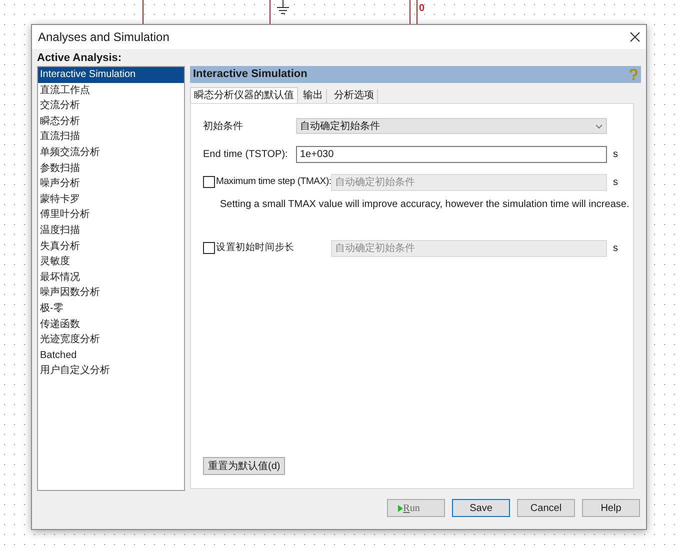 This screenshot has height=550, width=680. Describe the element at coordinates (111, 152) in the screenshot. I see `analysis-item: 单频交流分析` at that location.